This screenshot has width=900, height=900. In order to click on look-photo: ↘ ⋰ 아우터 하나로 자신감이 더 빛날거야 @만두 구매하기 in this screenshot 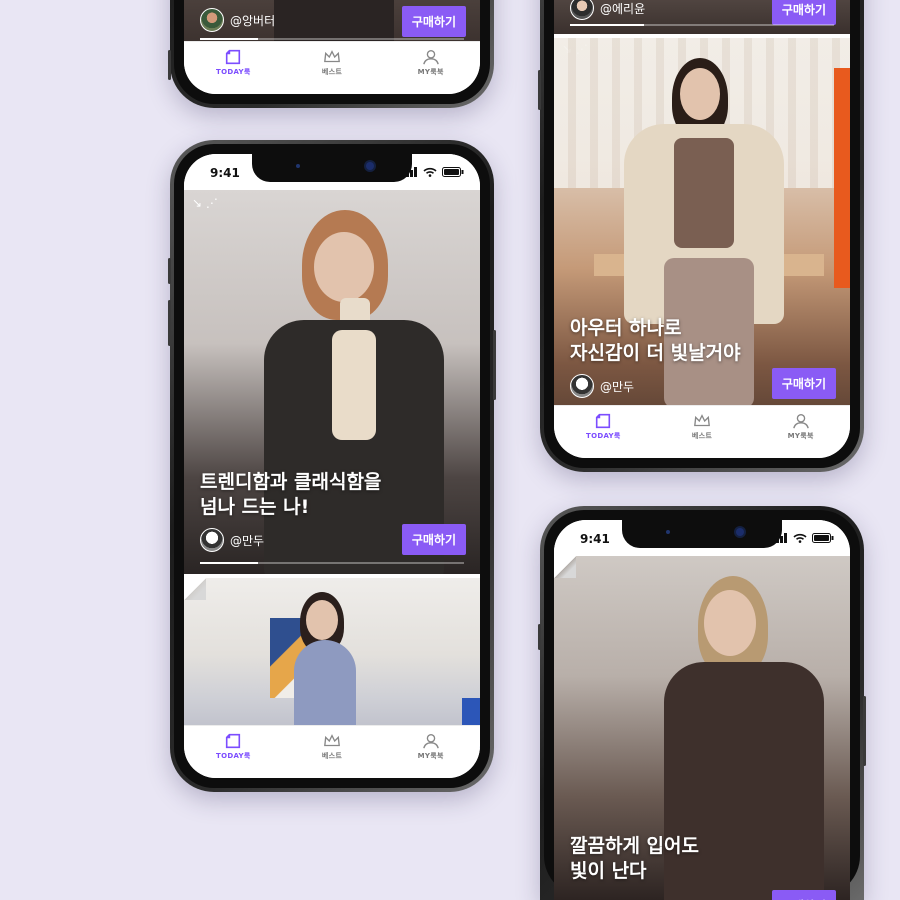, I will do `click(702, 230)`.